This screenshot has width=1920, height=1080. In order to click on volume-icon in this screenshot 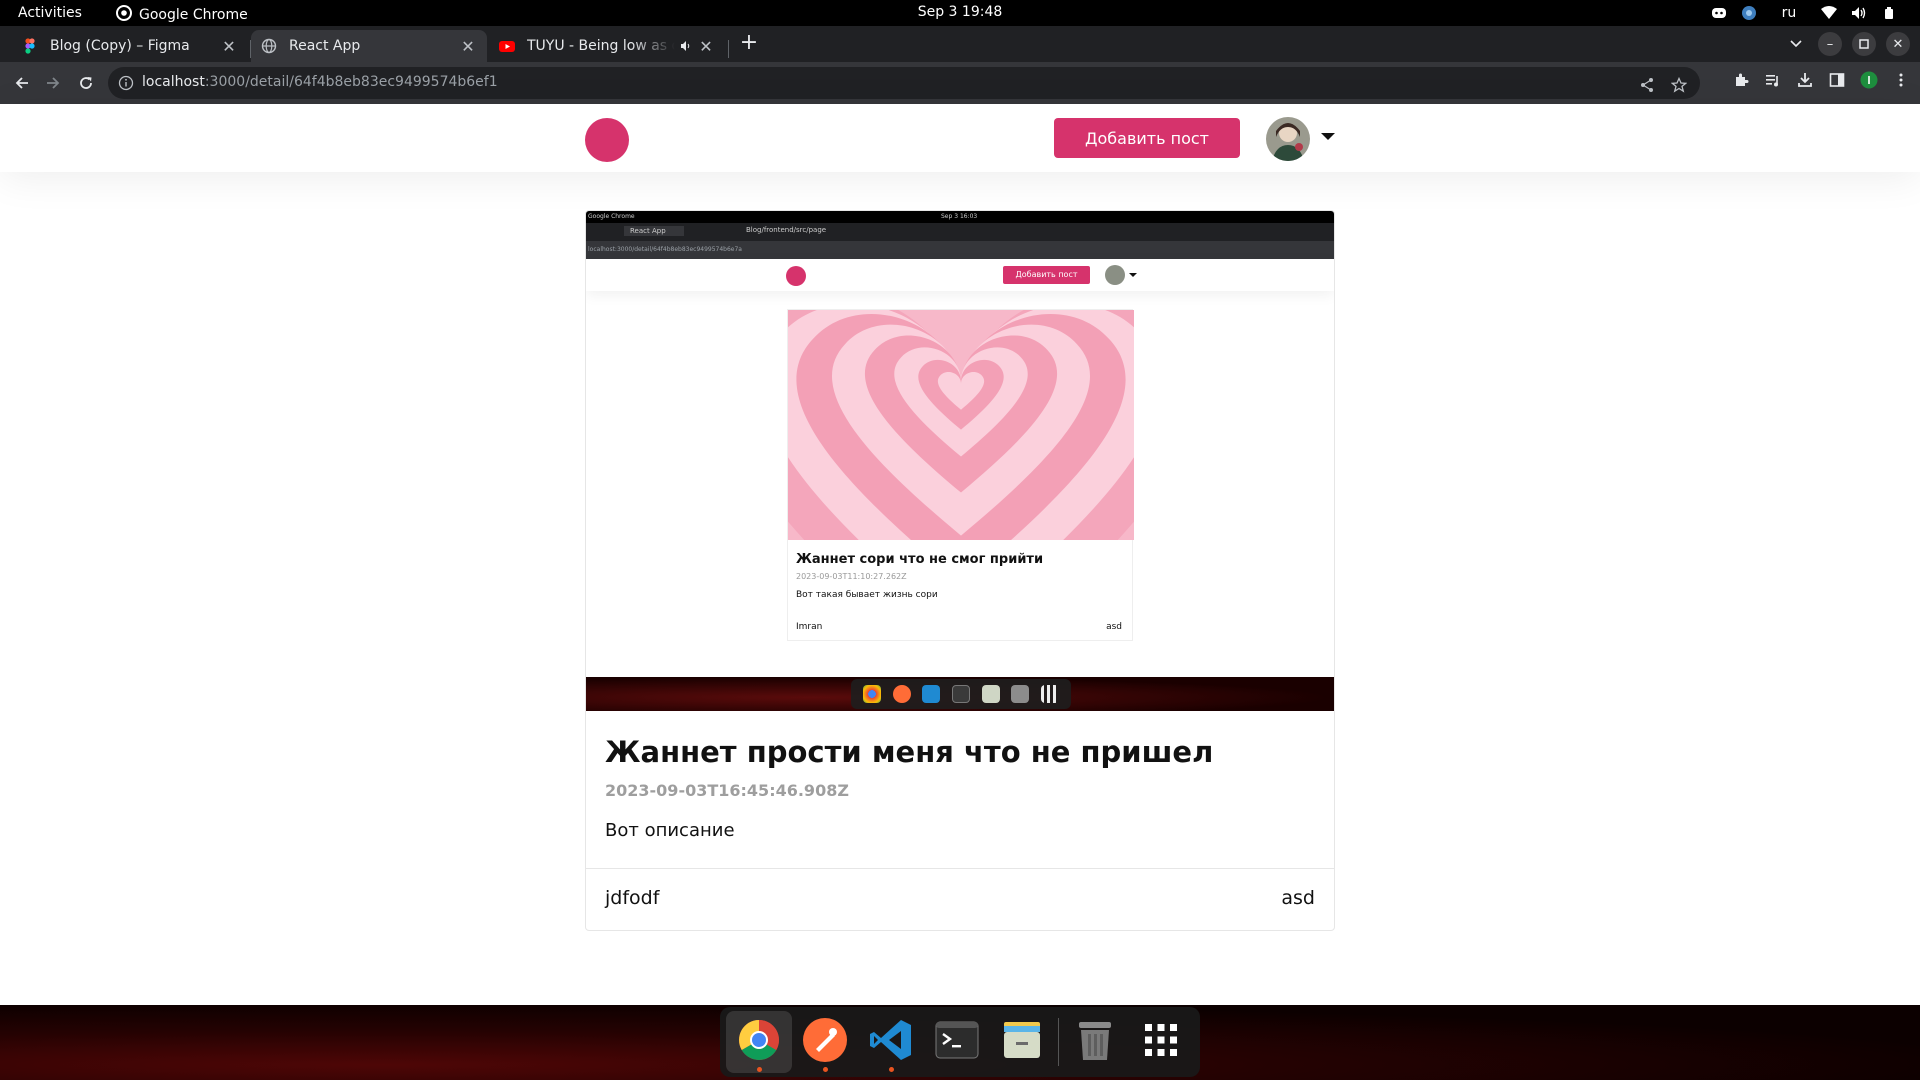, I will do `click(1859, 13)`.